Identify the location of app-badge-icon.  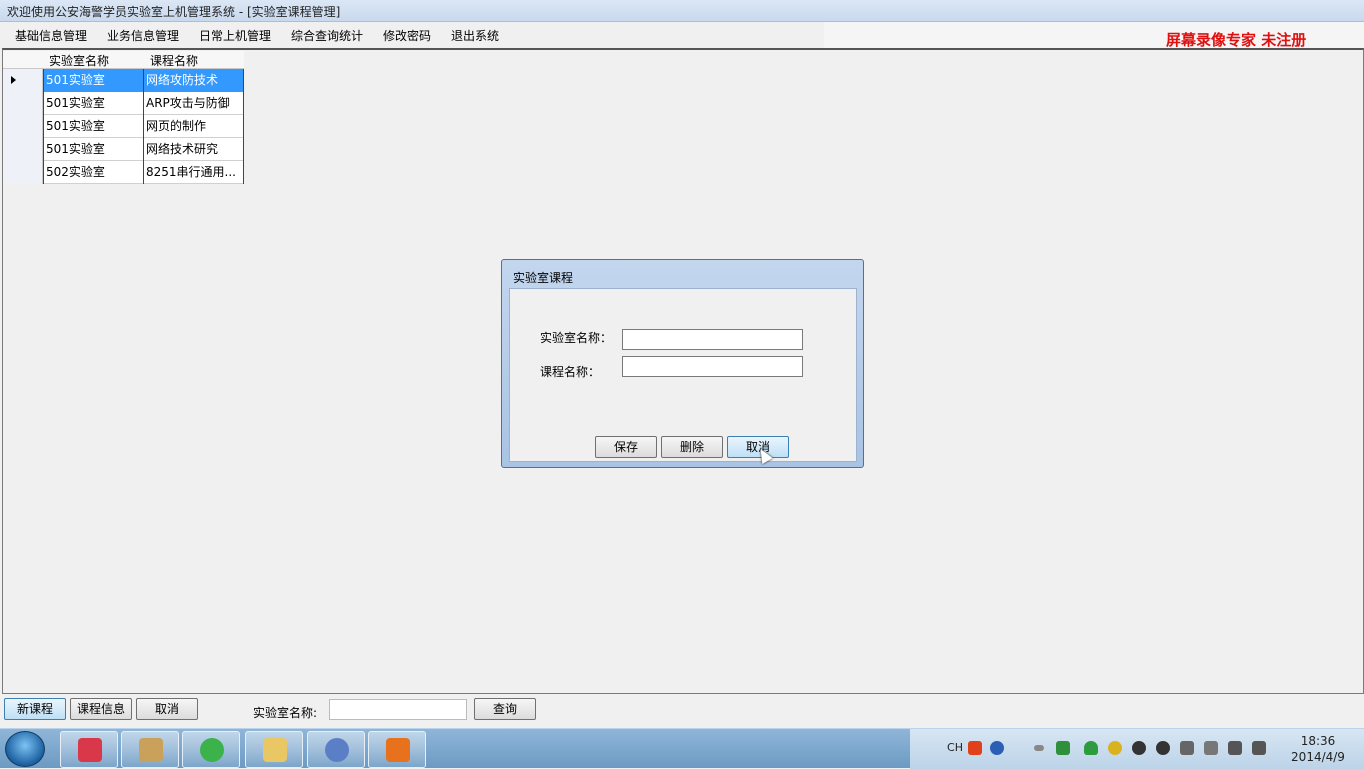
(90, 750).